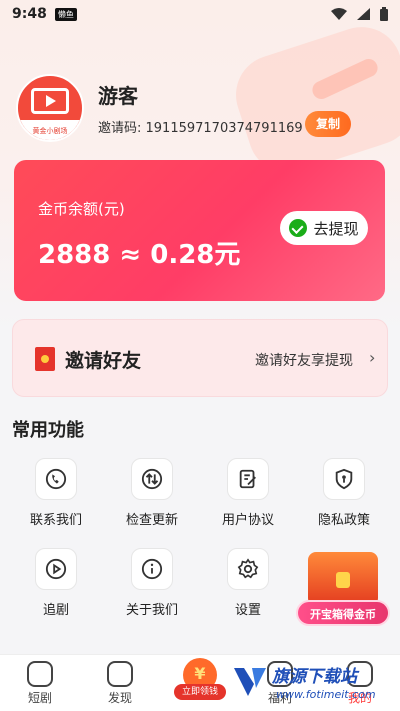 This screenshot has height=711, width=400. Describe the element at coordinates (250, 682) in the screenshot. I see `watermark-logo` at that location.